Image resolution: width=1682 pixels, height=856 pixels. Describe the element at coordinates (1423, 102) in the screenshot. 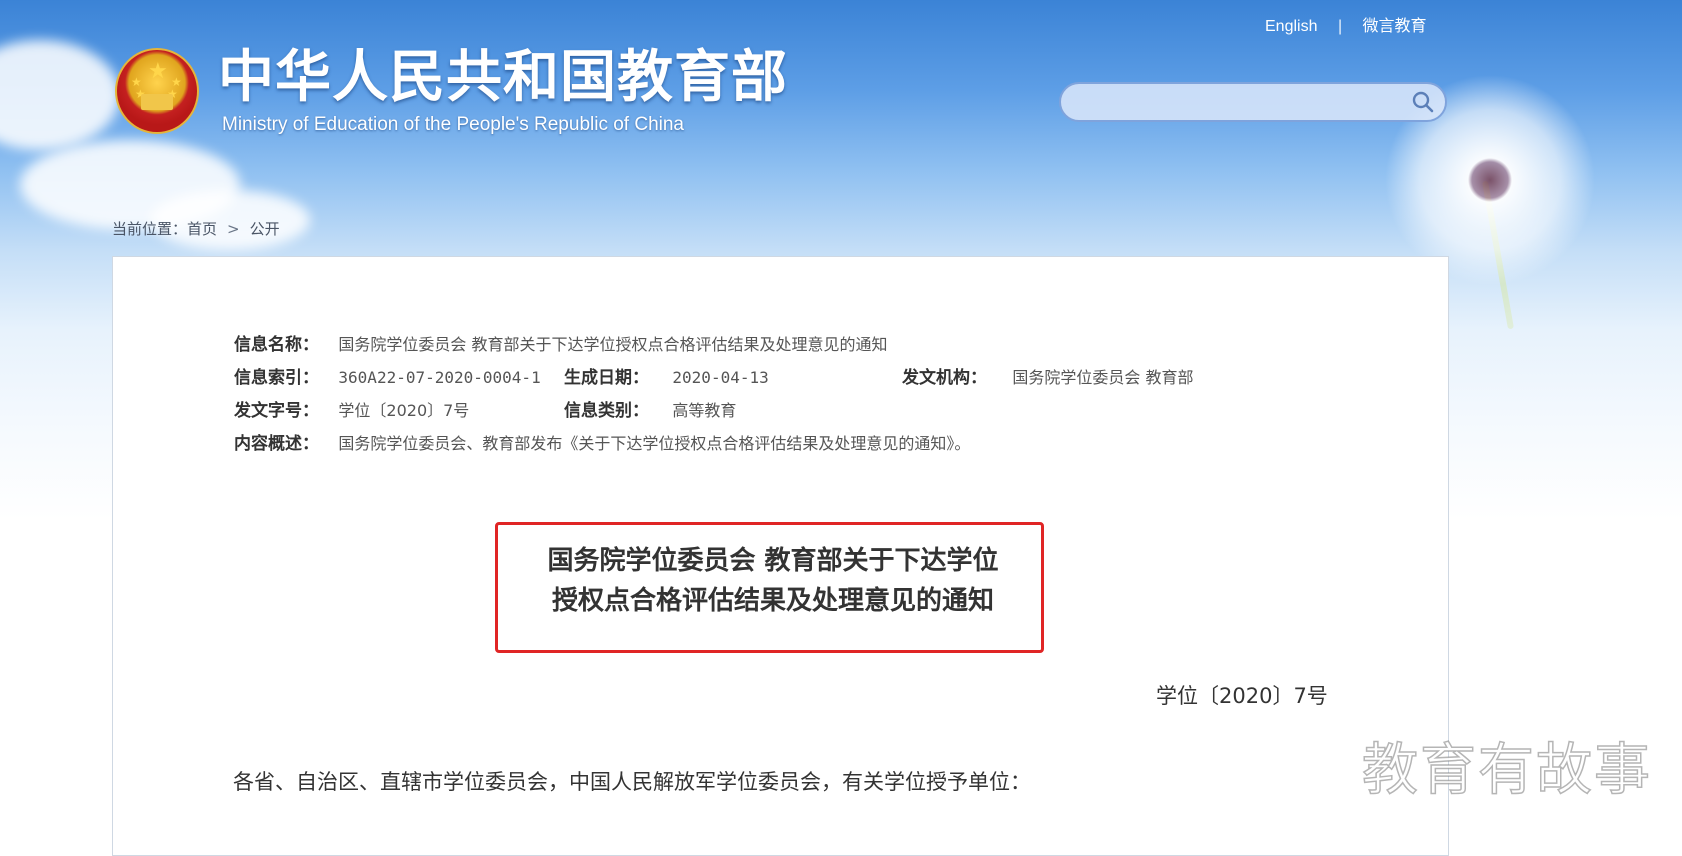

I see `search-icon` at that location.